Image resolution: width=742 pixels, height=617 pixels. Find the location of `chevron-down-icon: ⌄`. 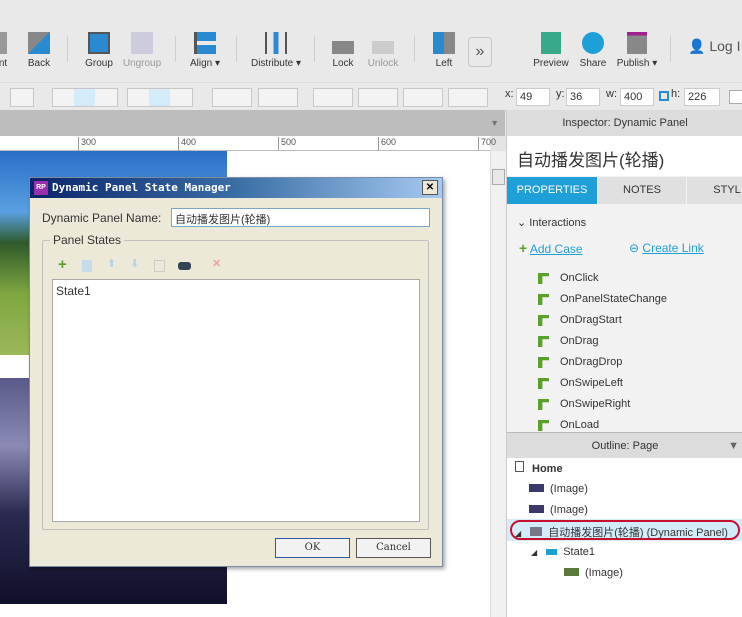

chevron-down-icon: ⌄ is located at coordinates (522, 223).